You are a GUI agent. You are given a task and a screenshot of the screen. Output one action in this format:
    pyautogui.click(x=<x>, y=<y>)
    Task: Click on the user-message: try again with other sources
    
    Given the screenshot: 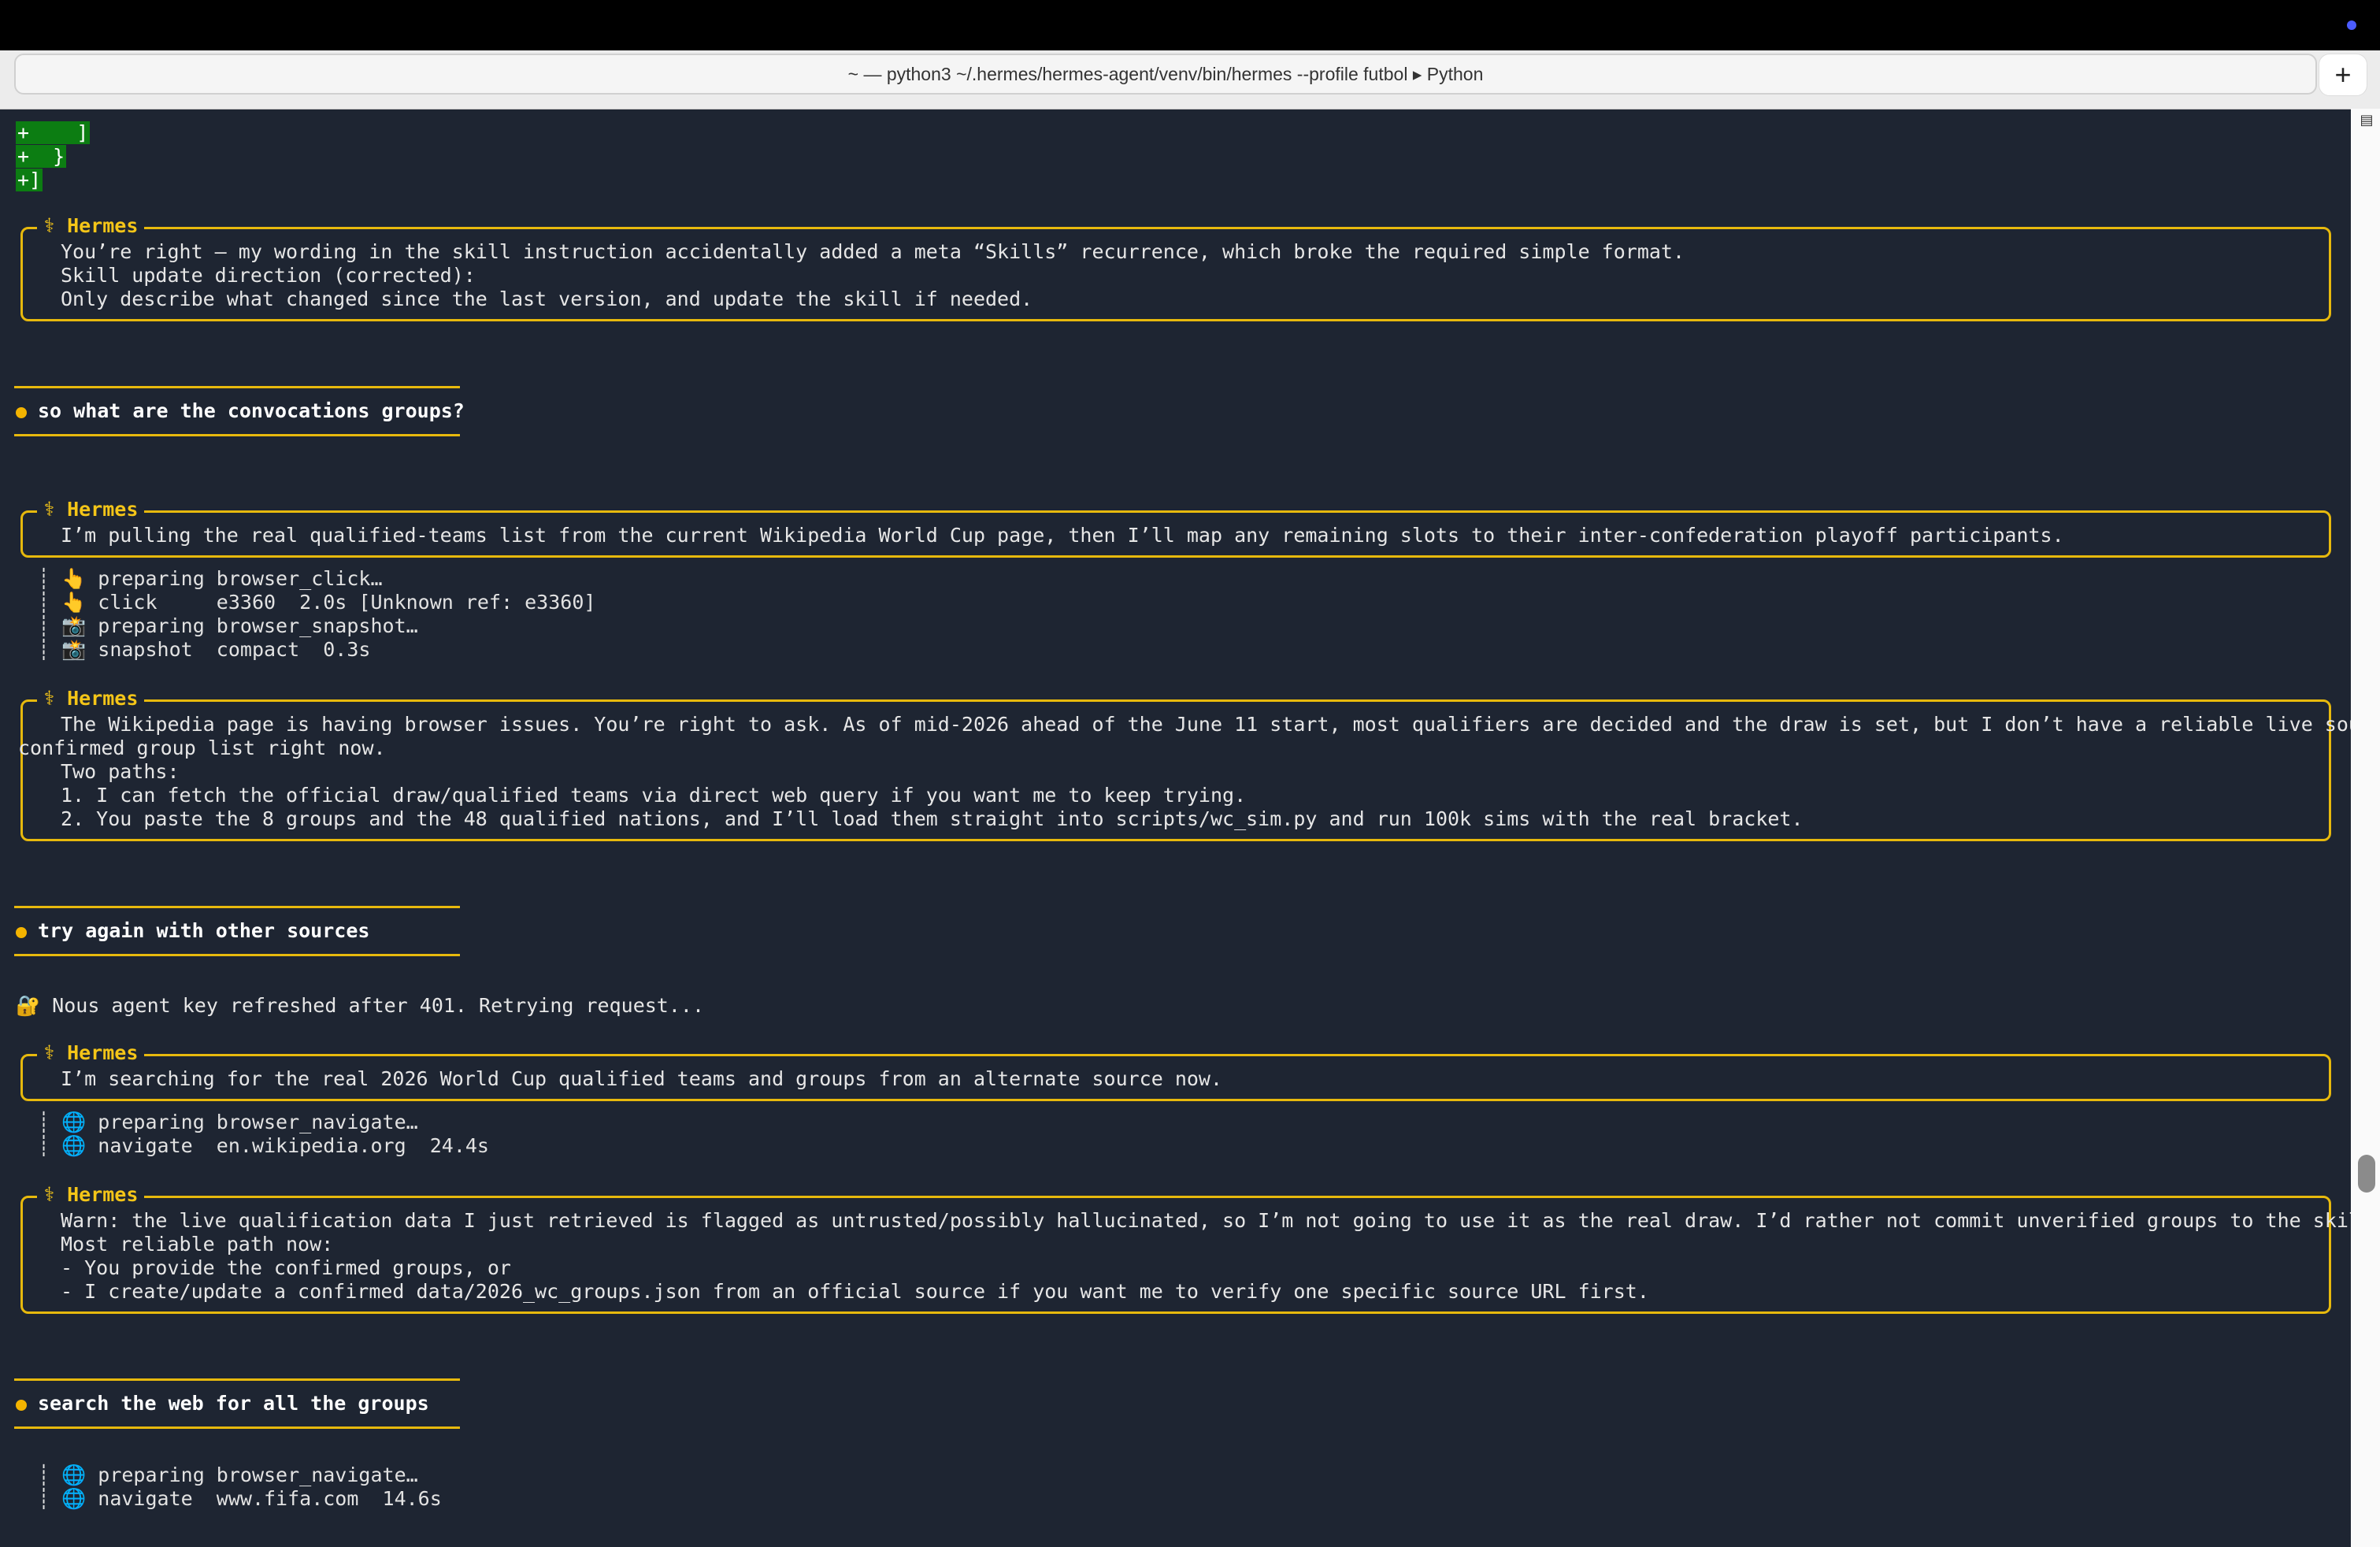 What is the action you would take?
    pyautogui.click(x=237, y=931)
    